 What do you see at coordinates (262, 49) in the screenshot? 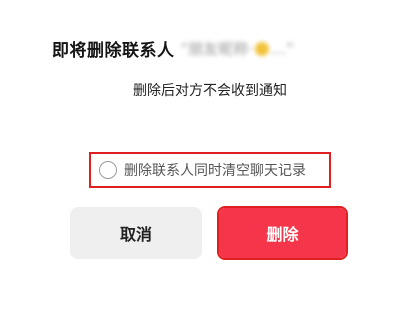
I see `emoji-icon` at bounding box center [262, 49].